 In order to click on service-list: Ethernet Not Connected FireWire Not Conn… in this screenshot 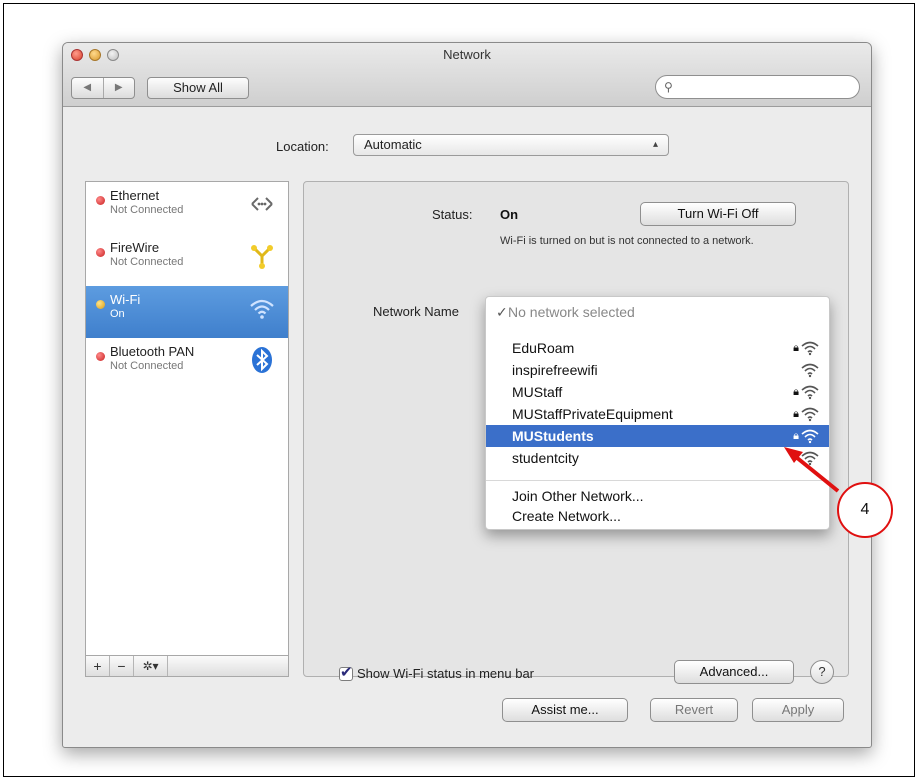, I will do `click(187, 419)`.